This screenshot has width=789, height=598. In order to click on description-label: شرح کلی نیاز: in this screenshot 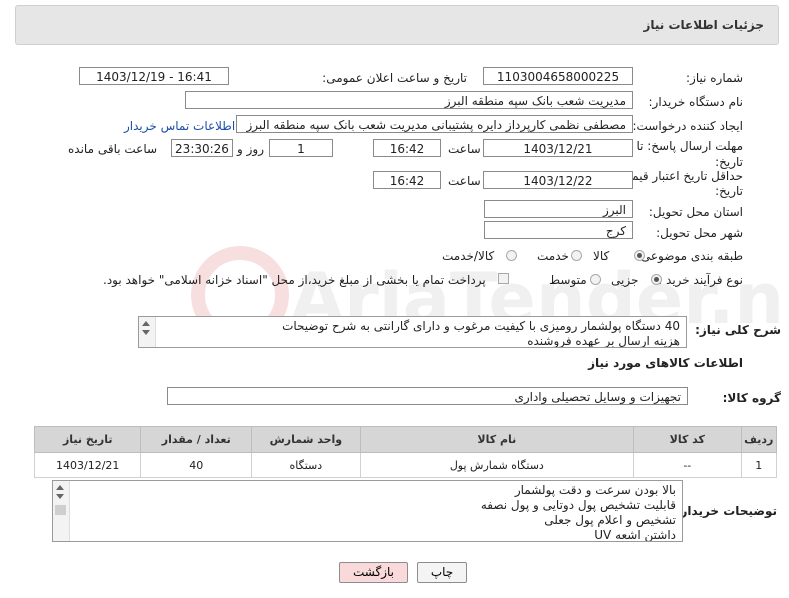, I will do `click(738, 330)`.